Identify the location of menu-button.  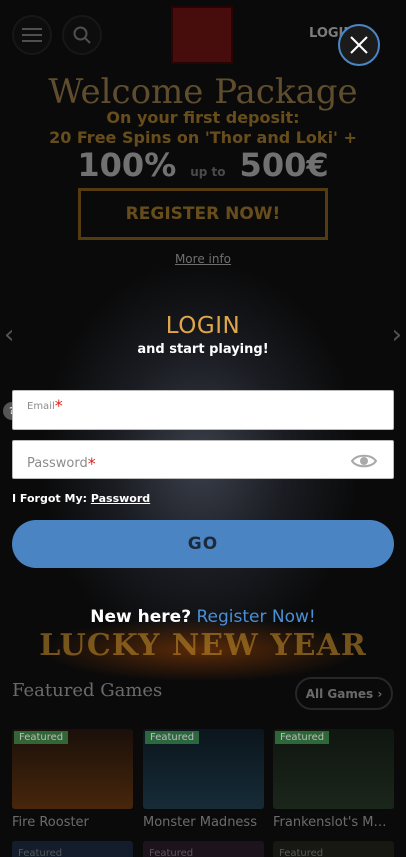
(32, 35).